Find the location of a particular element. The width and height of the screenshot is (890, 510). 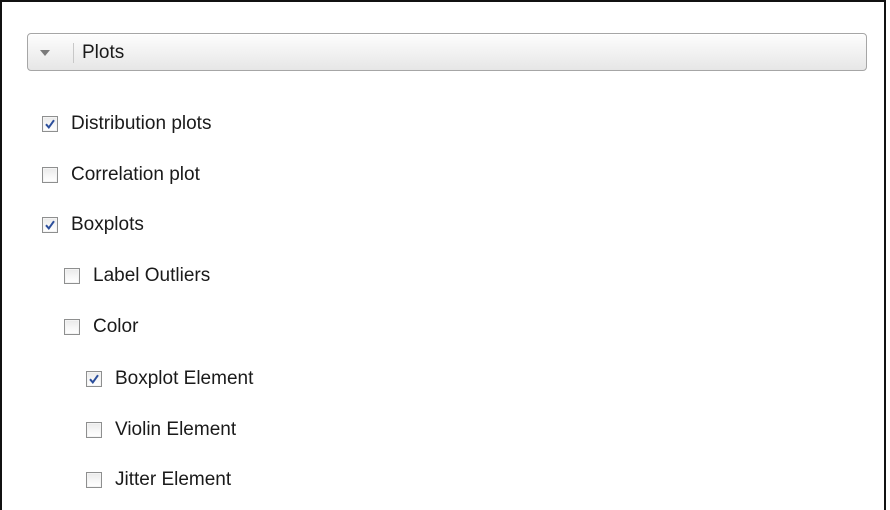

color-label: Color is located at coordinates (116, 326).